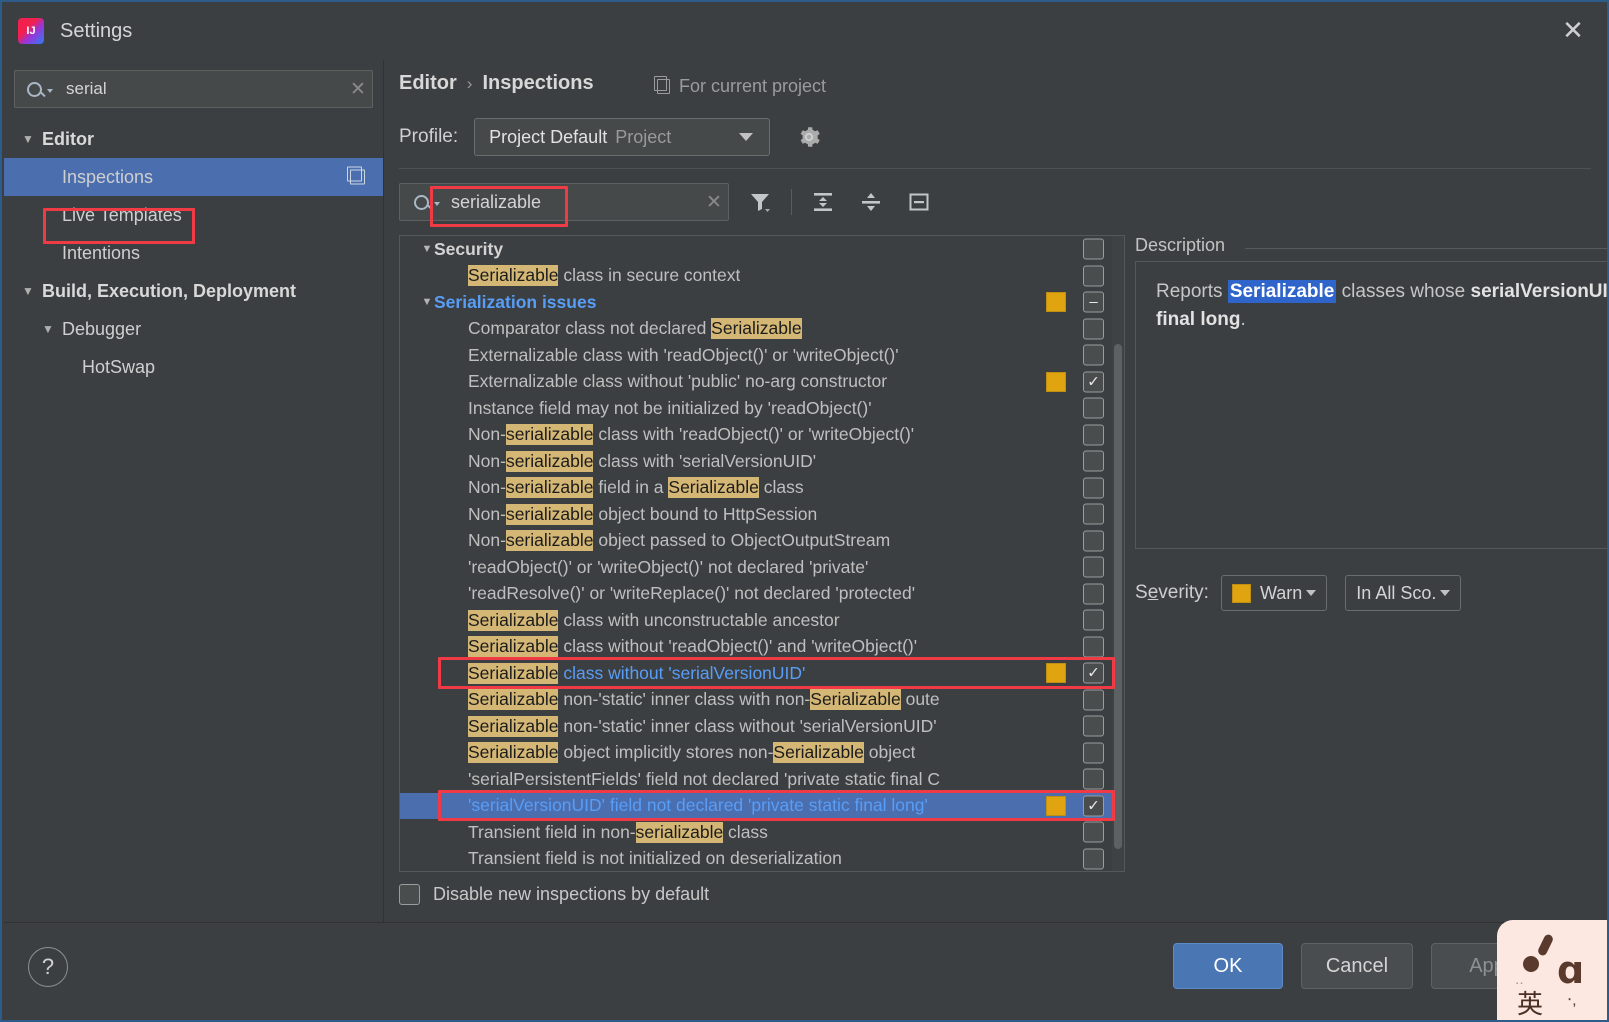 Image resolution: width=1609 pixels, height=1022 pixels. What do you see at coordinates (48, 967) in the screenshot?
I see `help-button: ?` at bounding box center [48, 967].